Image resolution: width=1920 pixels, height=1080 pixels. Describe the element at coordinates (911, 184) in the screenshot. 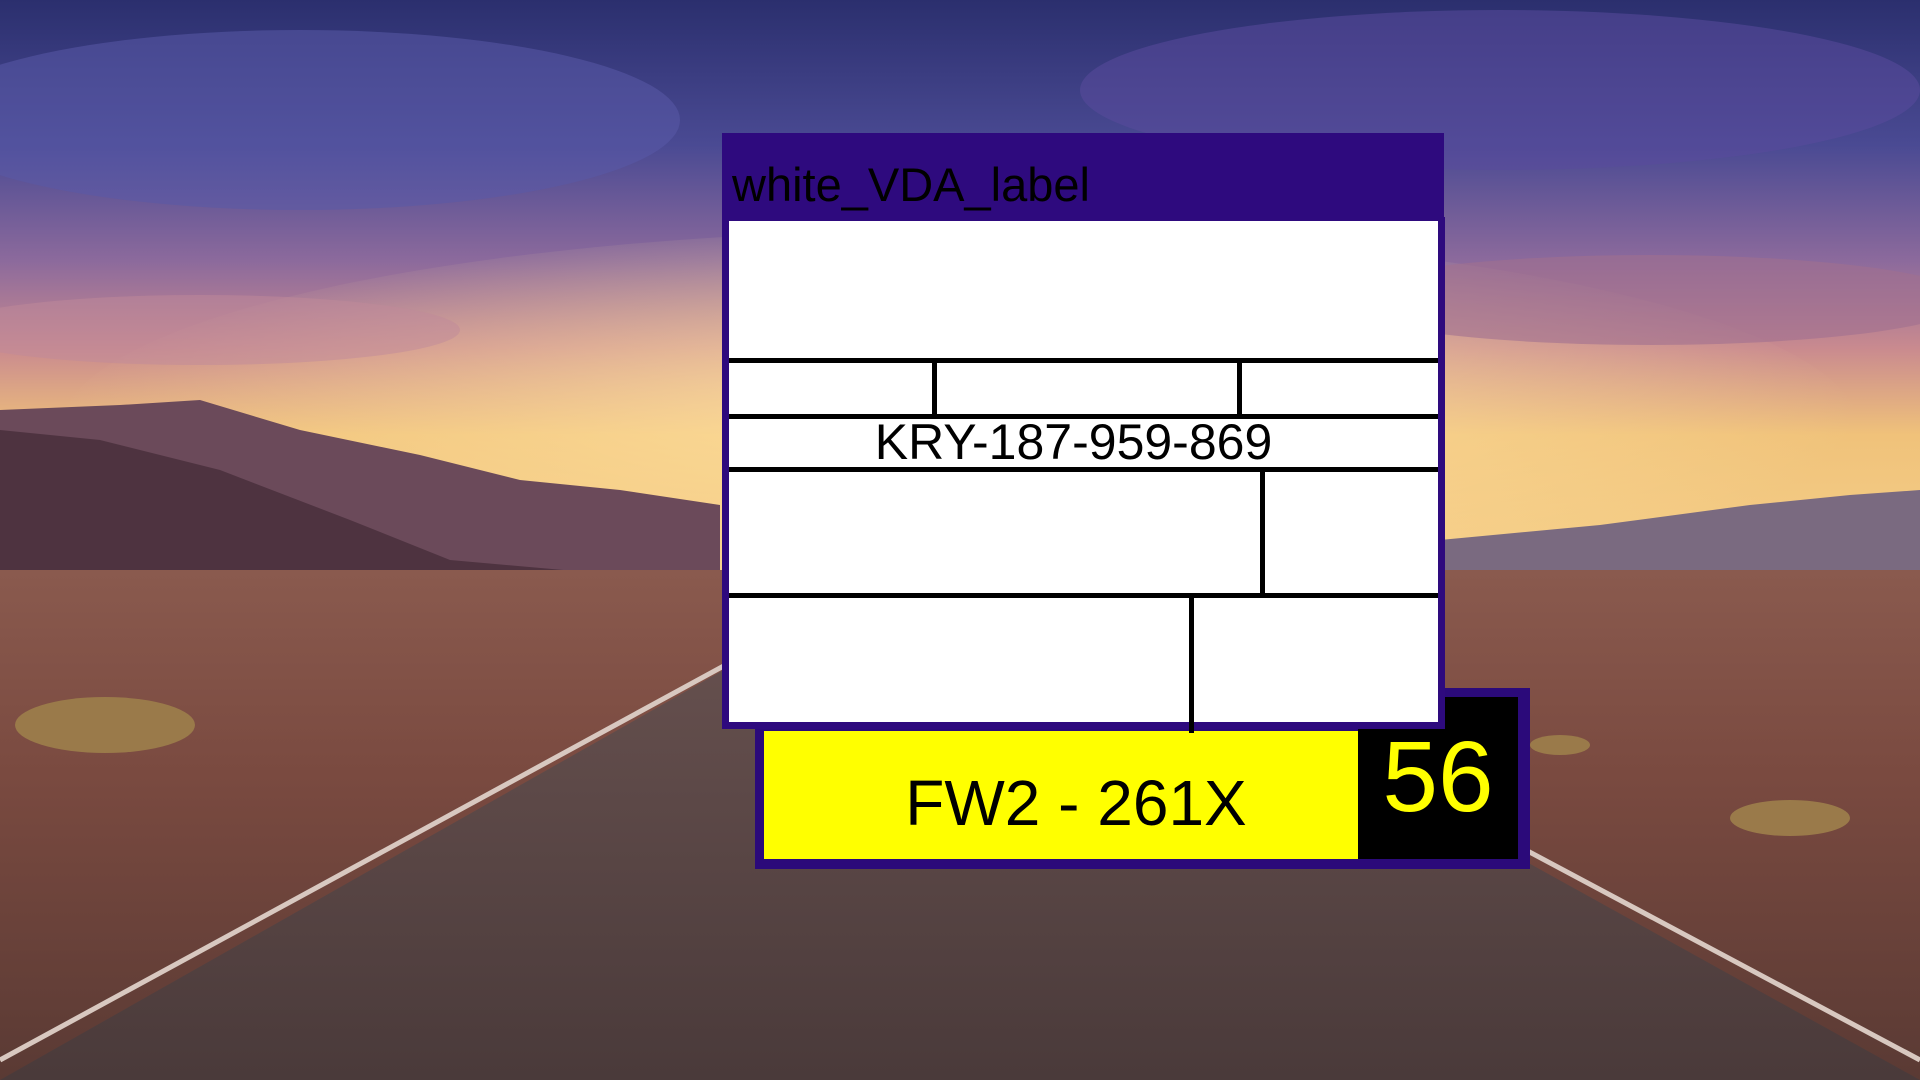

I see `label-title: white_VDA_label` at that location.